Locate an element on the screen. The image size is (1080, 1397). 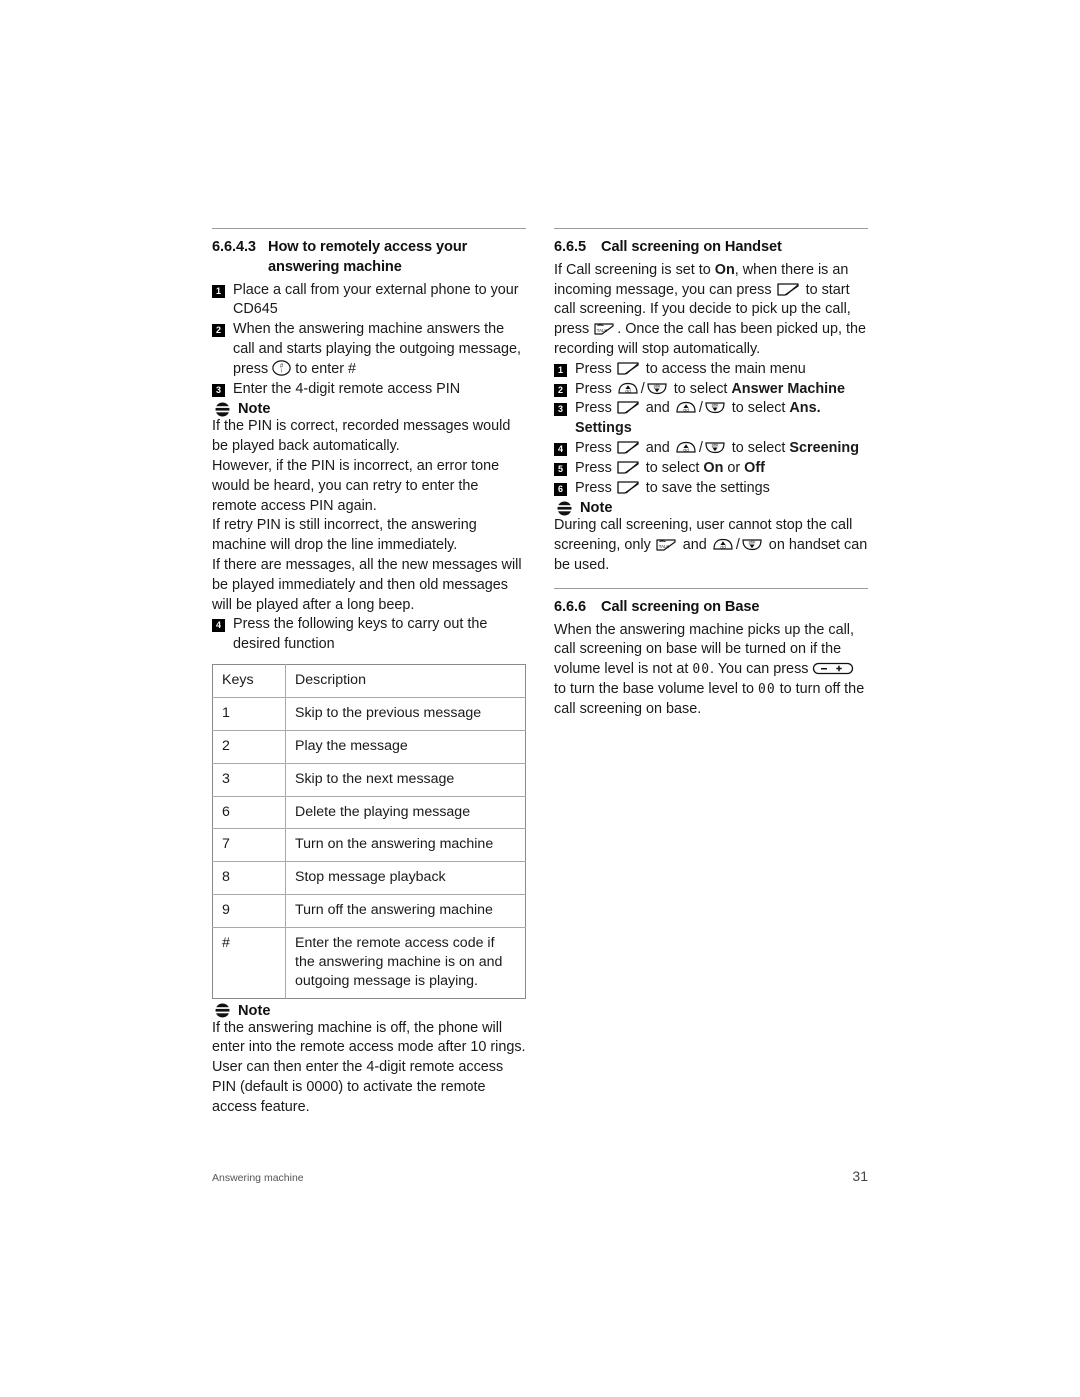
table-cell-description: Skip to the next message is located at coordinates (405, 779).